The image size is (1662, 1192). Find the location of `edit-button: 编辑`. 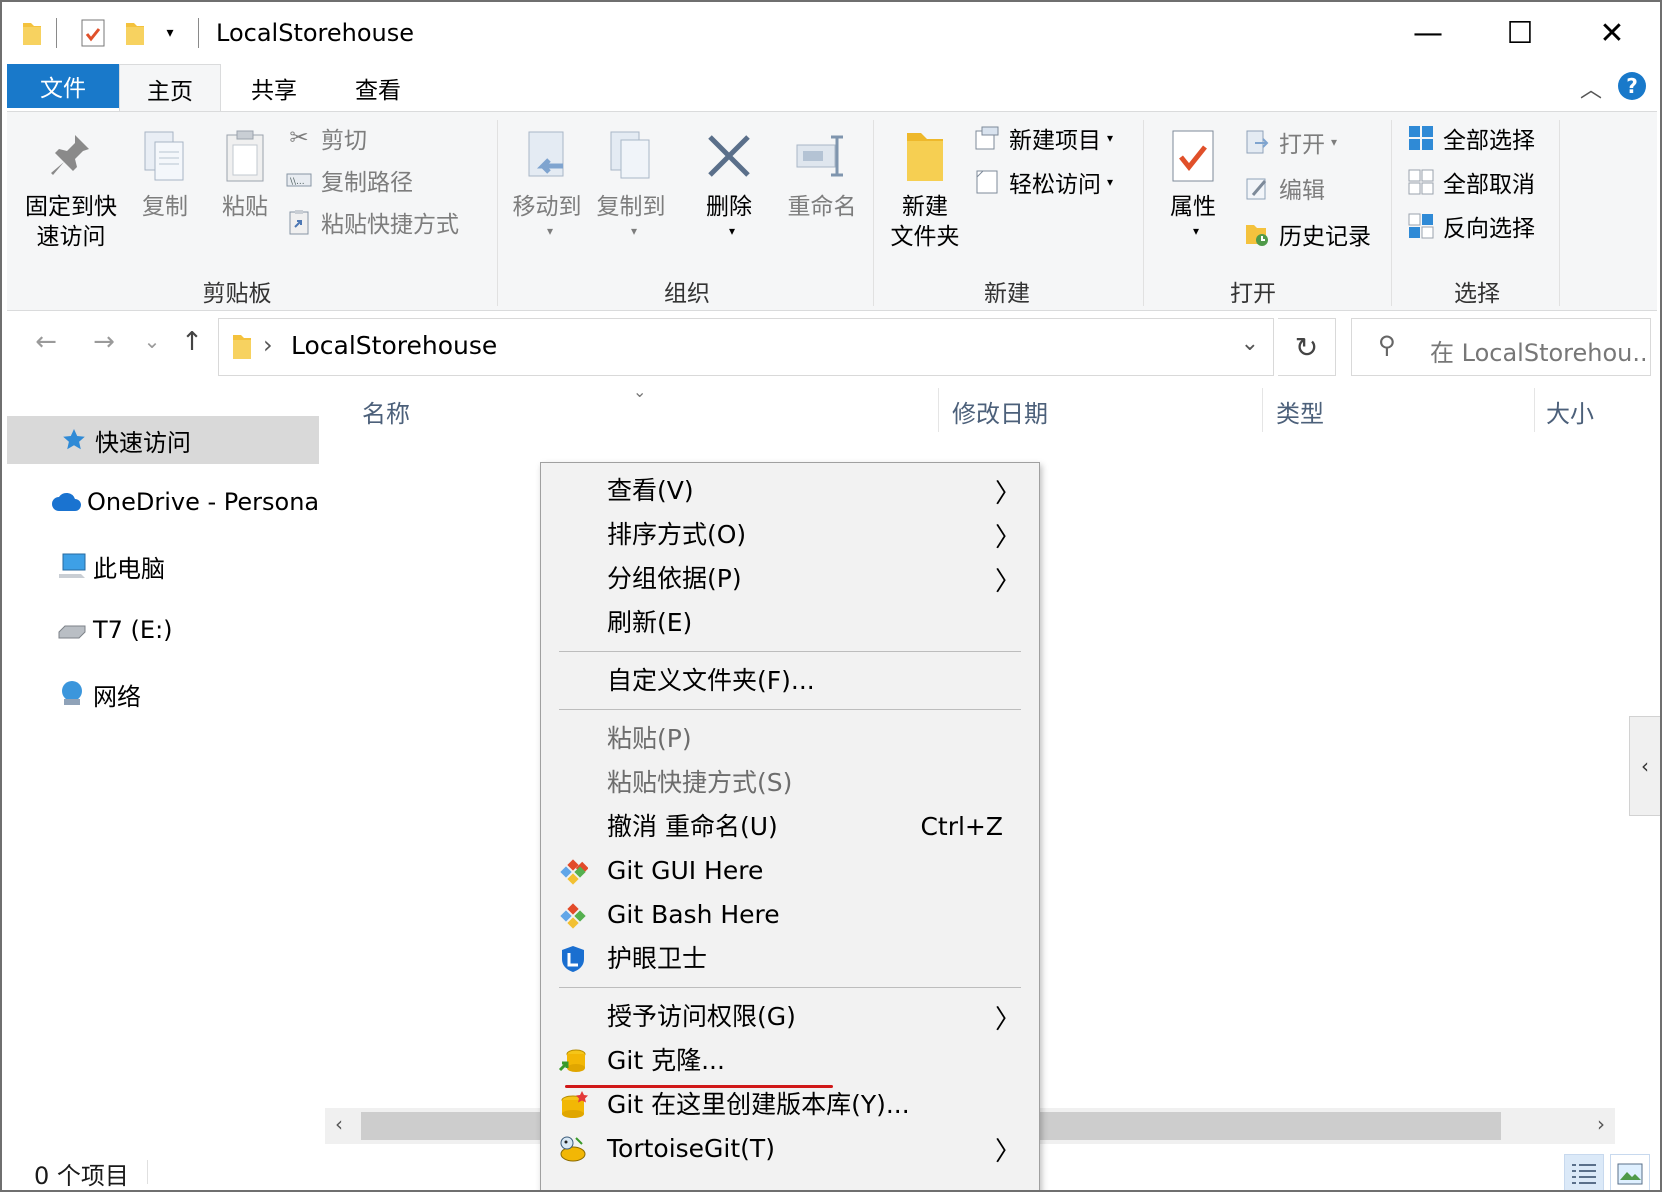

edit-button: 编辑 is located at coordinates (1284, 188).